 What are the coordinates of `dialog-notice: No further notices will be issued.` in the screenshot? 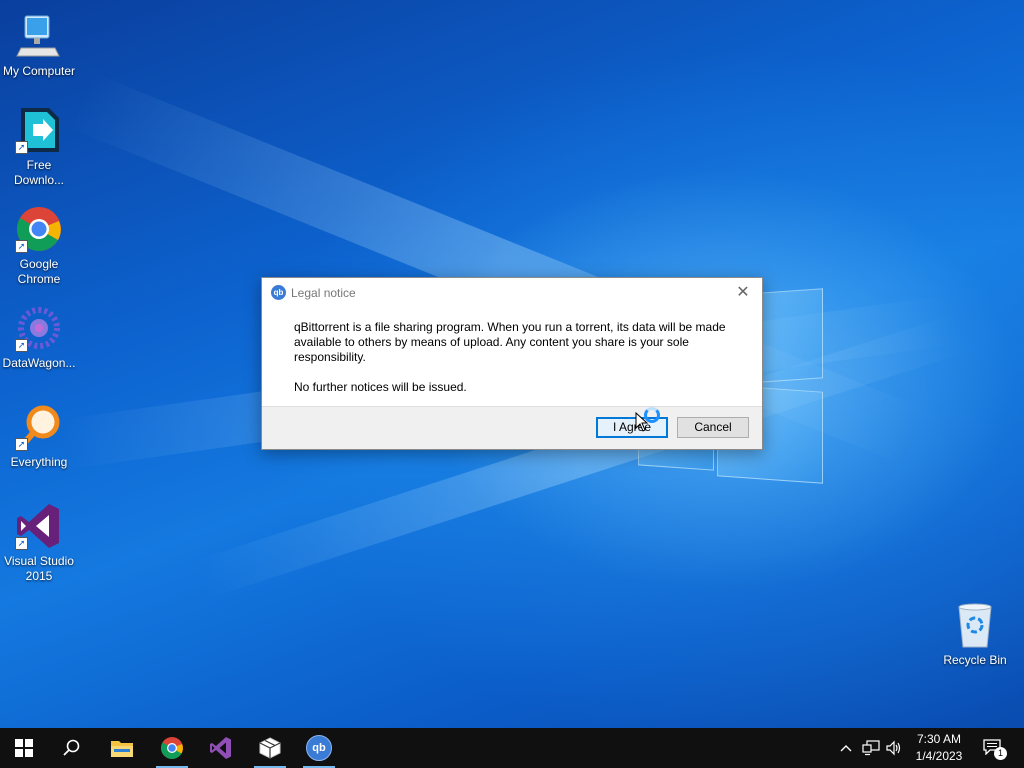 It's located at (380, 387).